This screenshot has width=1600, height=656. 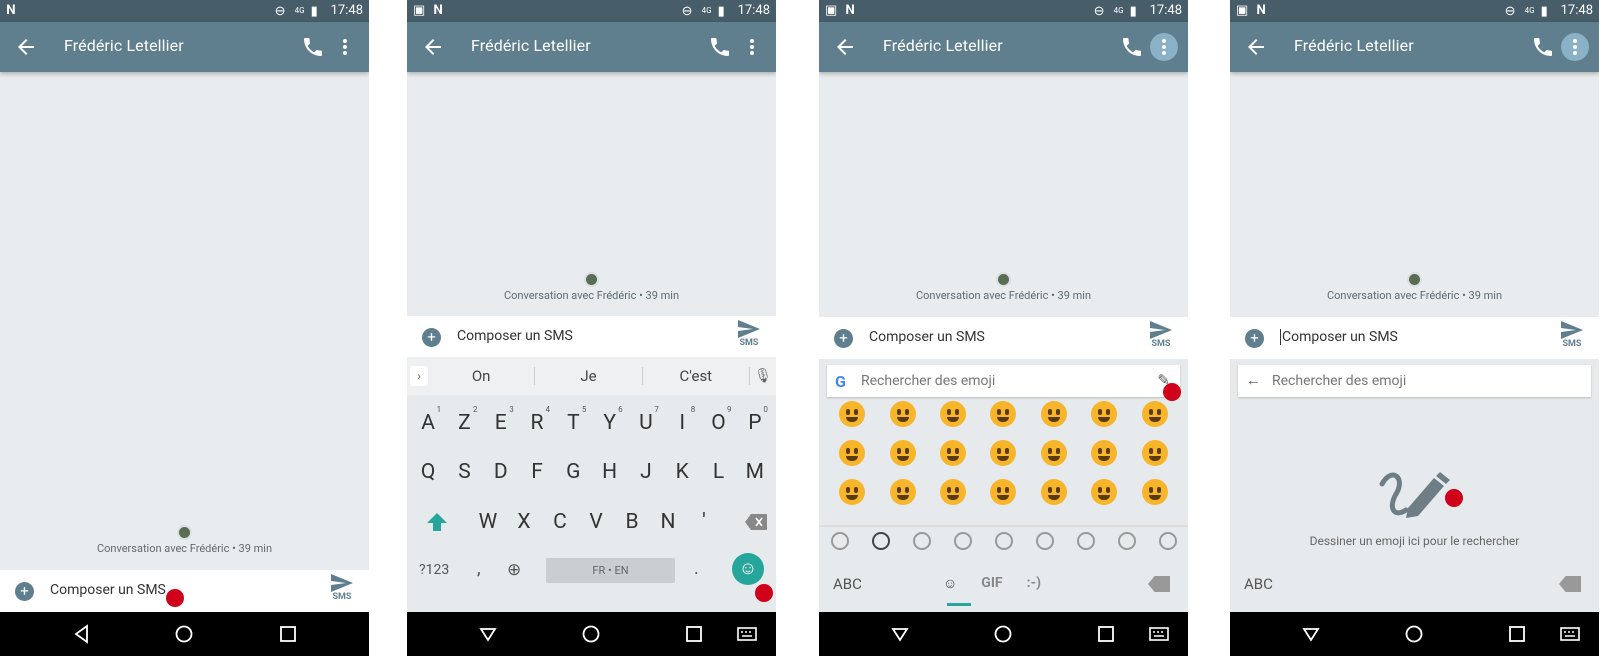 I want to click on emoji-joy, so click(x=953, y=414).